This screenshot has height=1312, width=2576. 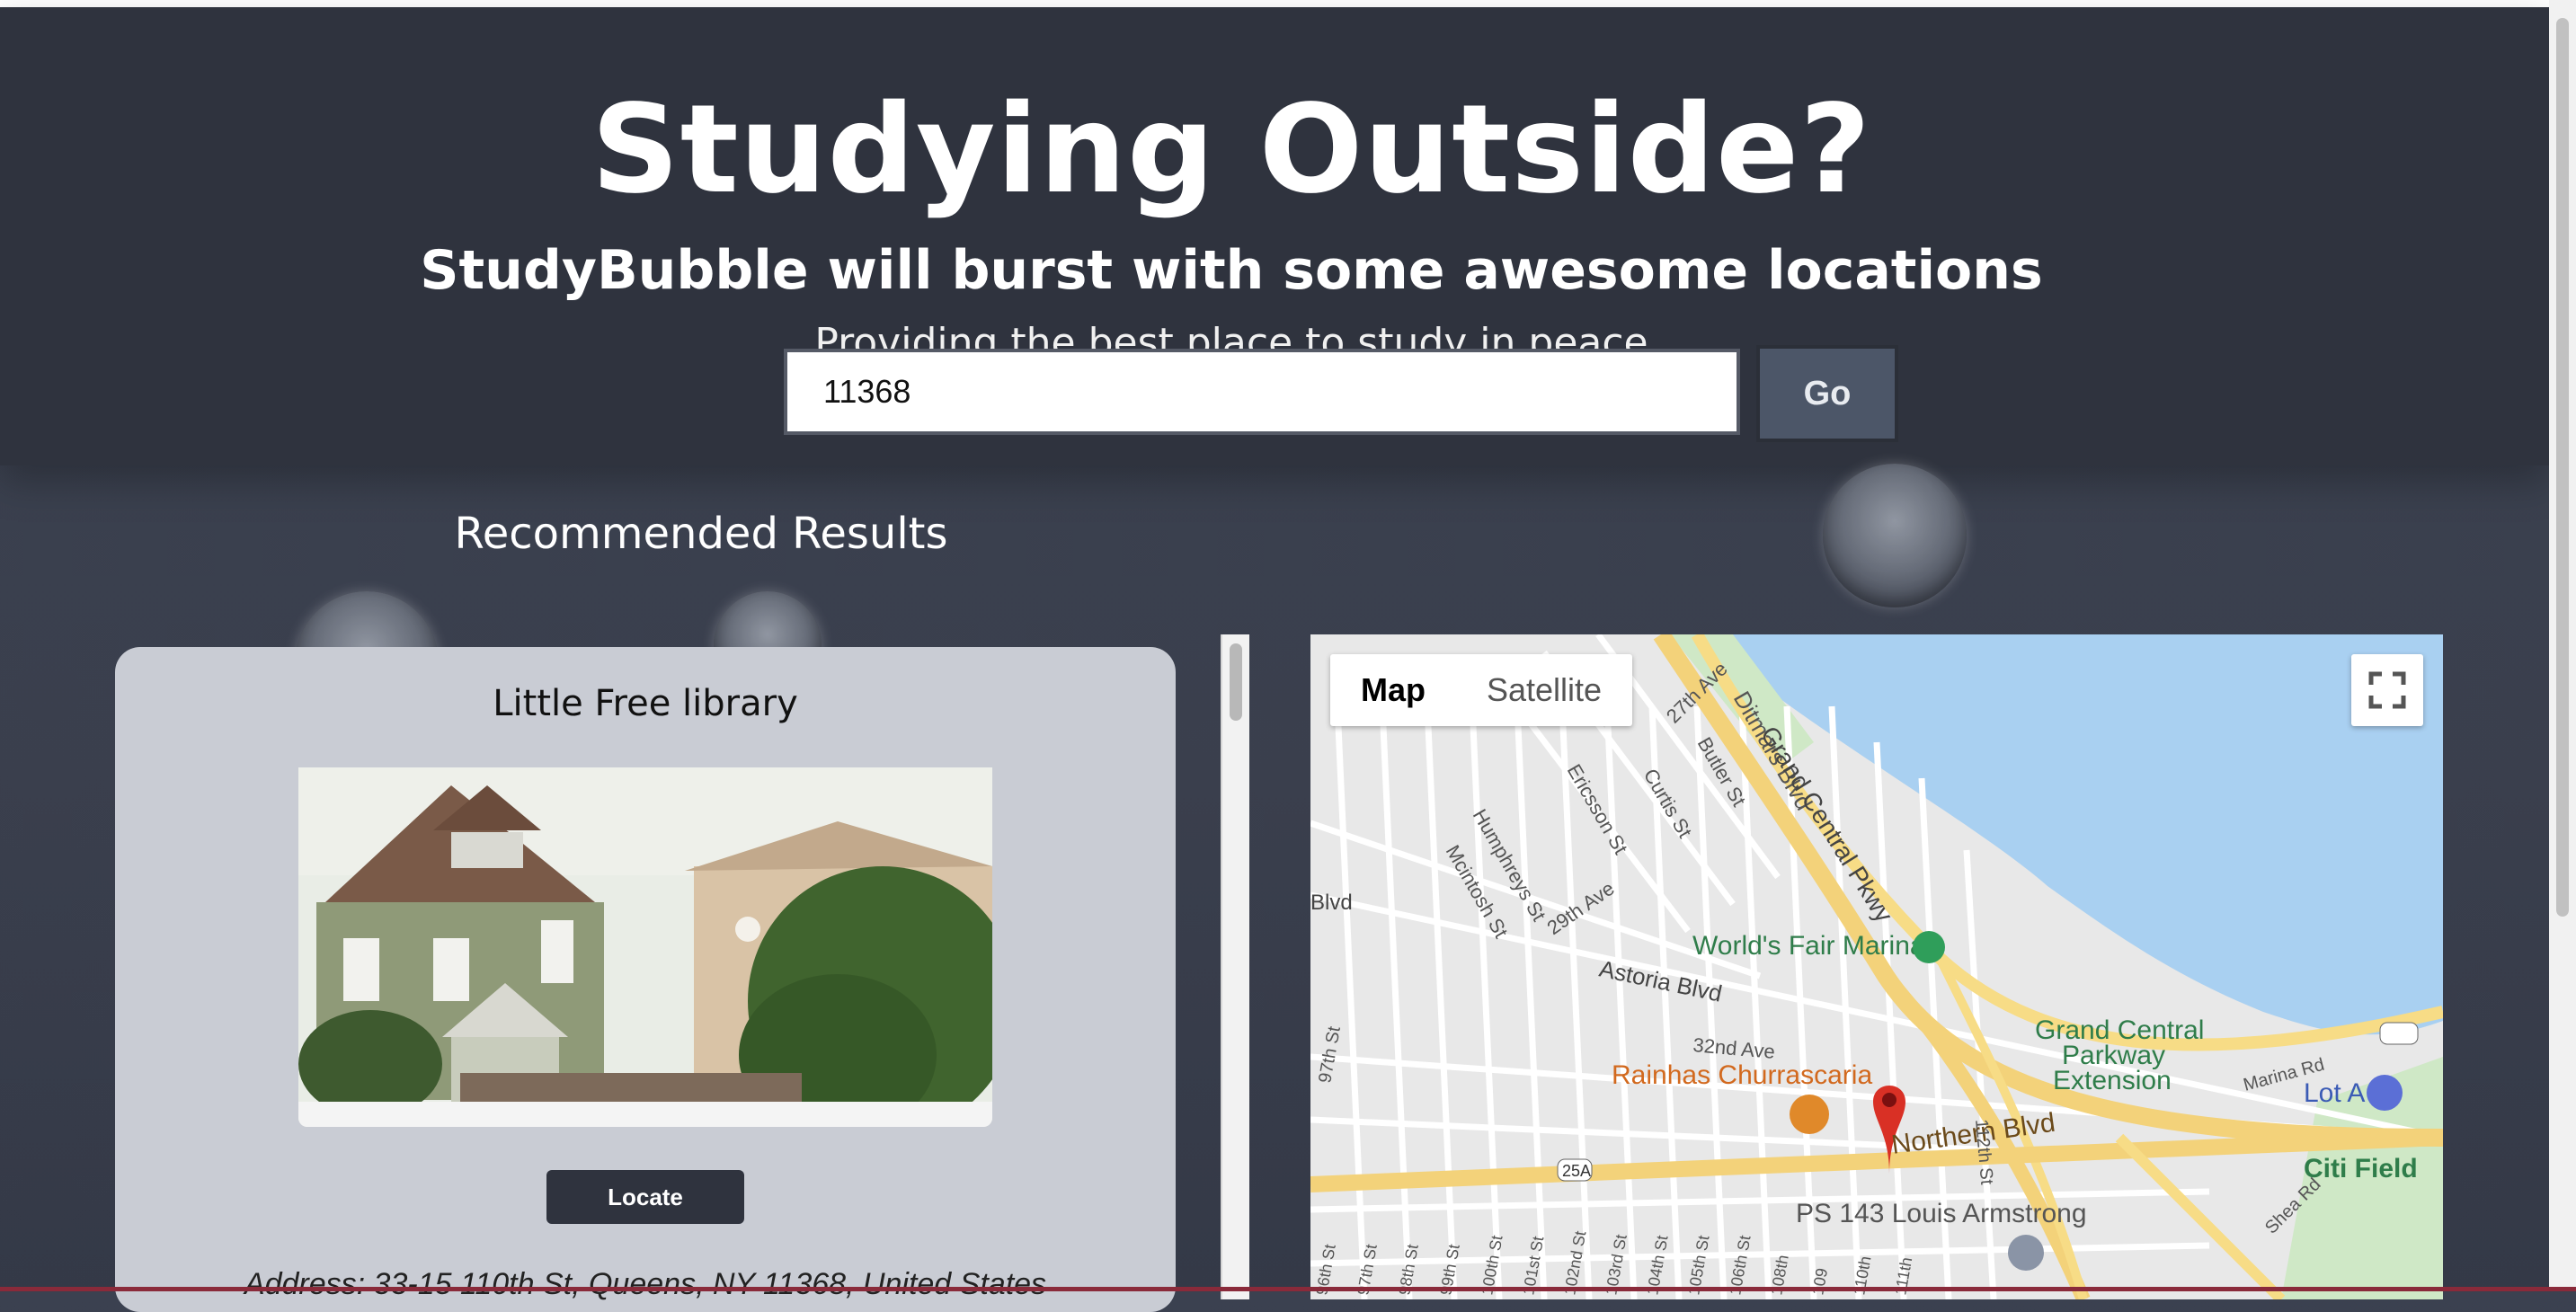 I want to click on page-title: Studying Outside?, so click(x=1231, y=150).